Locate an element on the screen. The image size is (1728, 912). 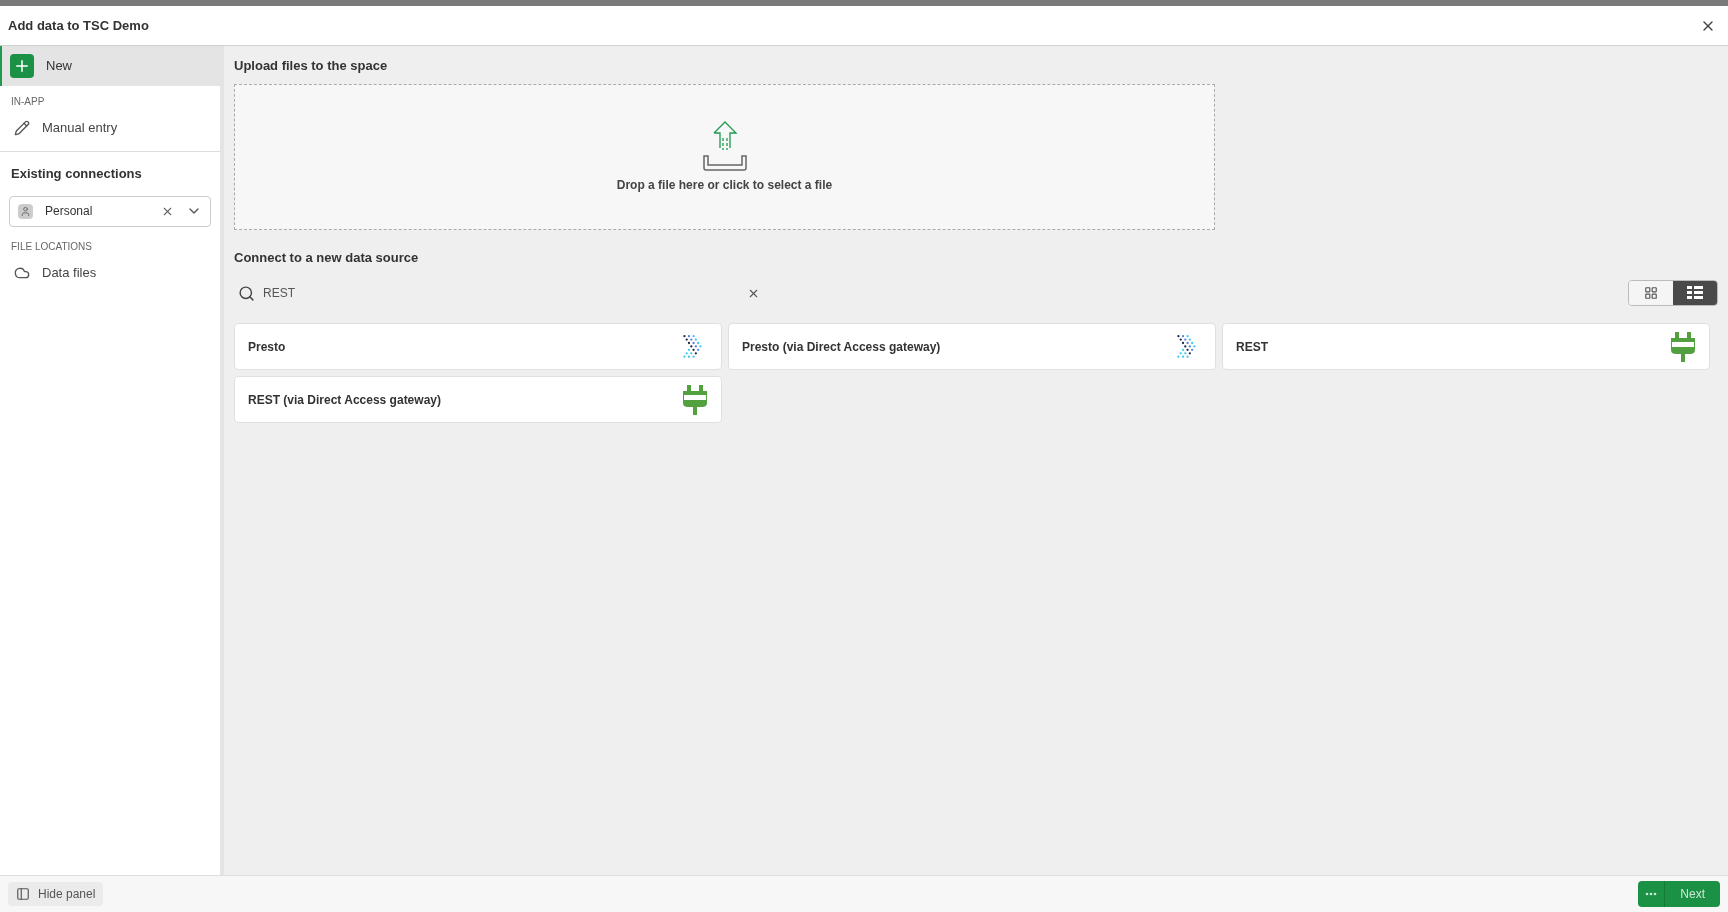
upload-icon is located at coordinates (724, 145).